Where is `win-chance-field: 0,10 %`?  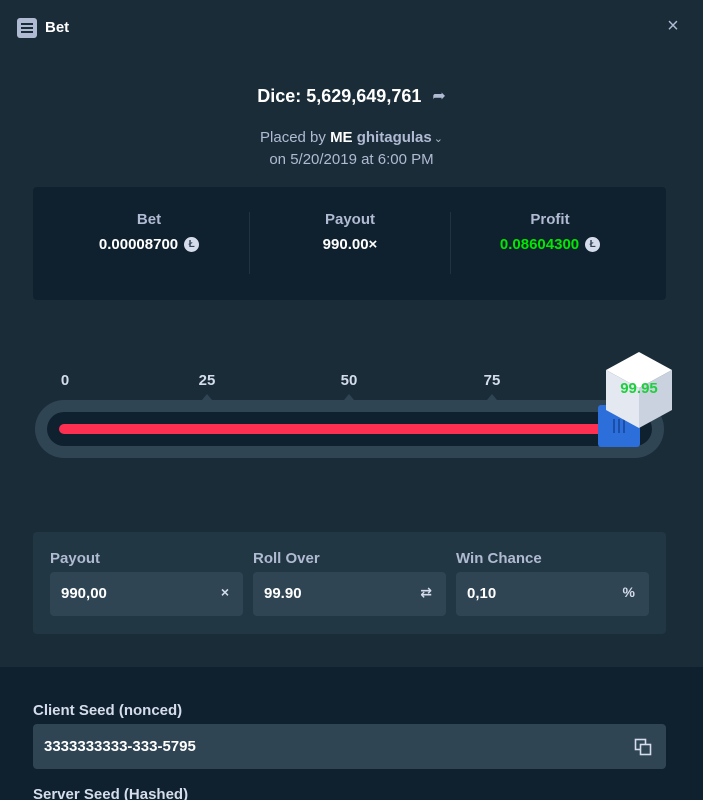
win-chance-field: 0,10 % is located at coordinates (552, 594).